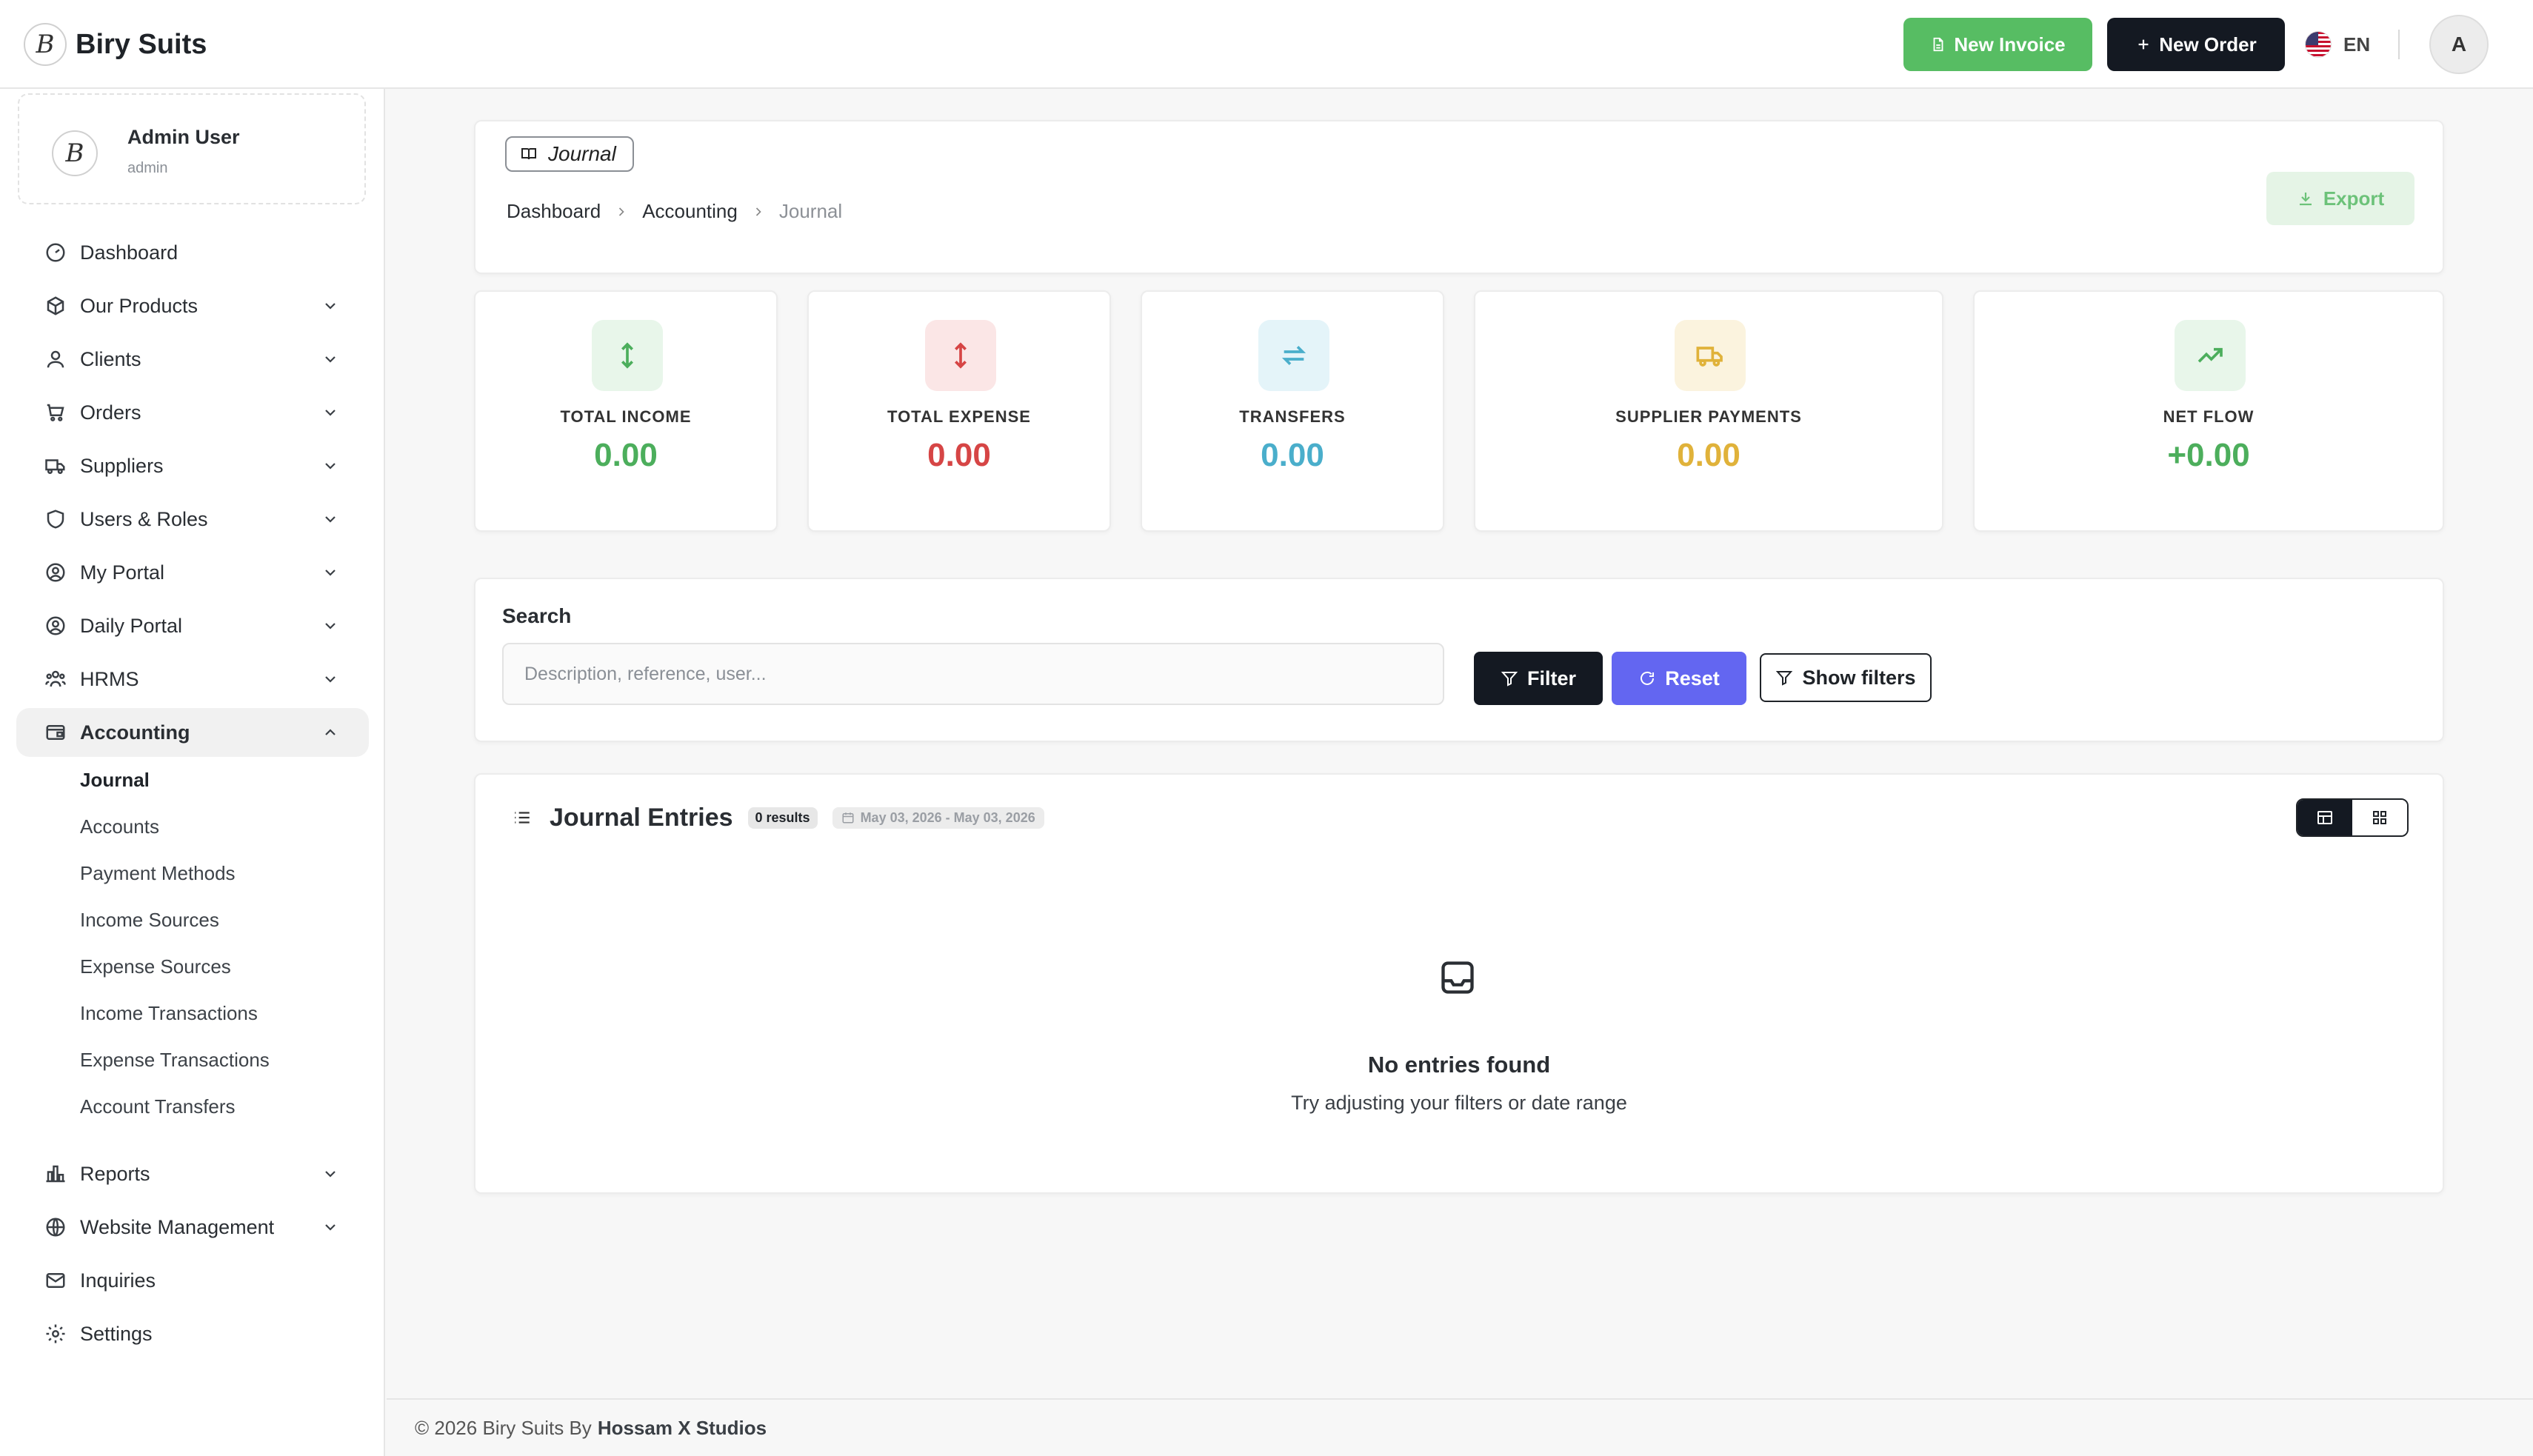 The height and width of the screenshot is (1456, 2533). I want to click on sidebar-item-label: Daily Portal, so click(131, 625).